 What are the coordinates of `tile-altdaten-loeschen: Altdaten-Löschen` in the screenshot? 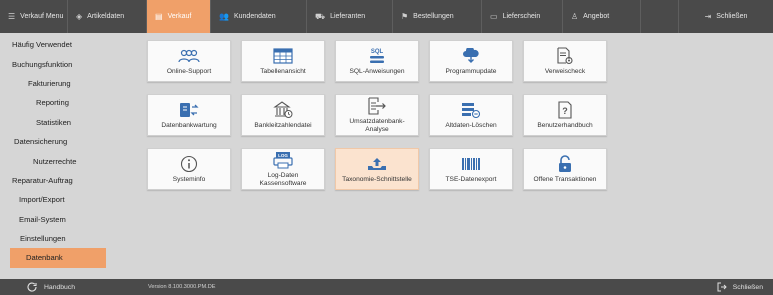 It's located at (471, 115).